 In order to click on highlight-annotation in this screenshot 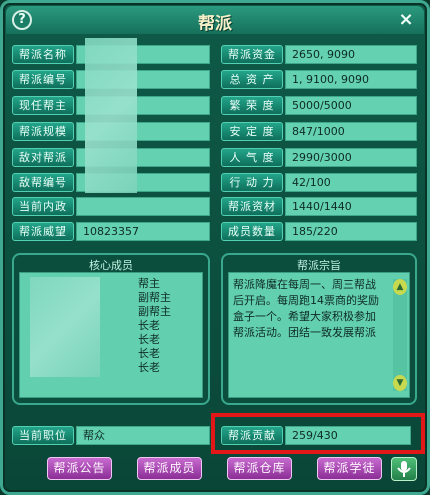, I will do `click(318, 433)`.